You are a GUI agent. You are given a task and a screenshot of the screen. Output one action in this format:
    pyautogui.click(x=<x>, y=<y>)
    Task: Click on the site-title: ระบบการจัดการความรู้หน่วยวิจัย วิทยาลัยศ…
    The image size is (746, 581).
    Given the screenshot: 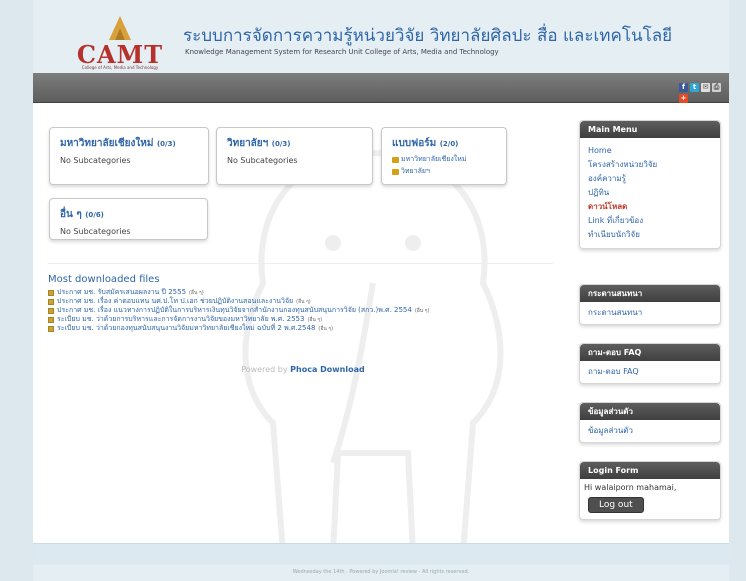 What is the action you would take?
    pyautogui.click(x=428, y=36)
    